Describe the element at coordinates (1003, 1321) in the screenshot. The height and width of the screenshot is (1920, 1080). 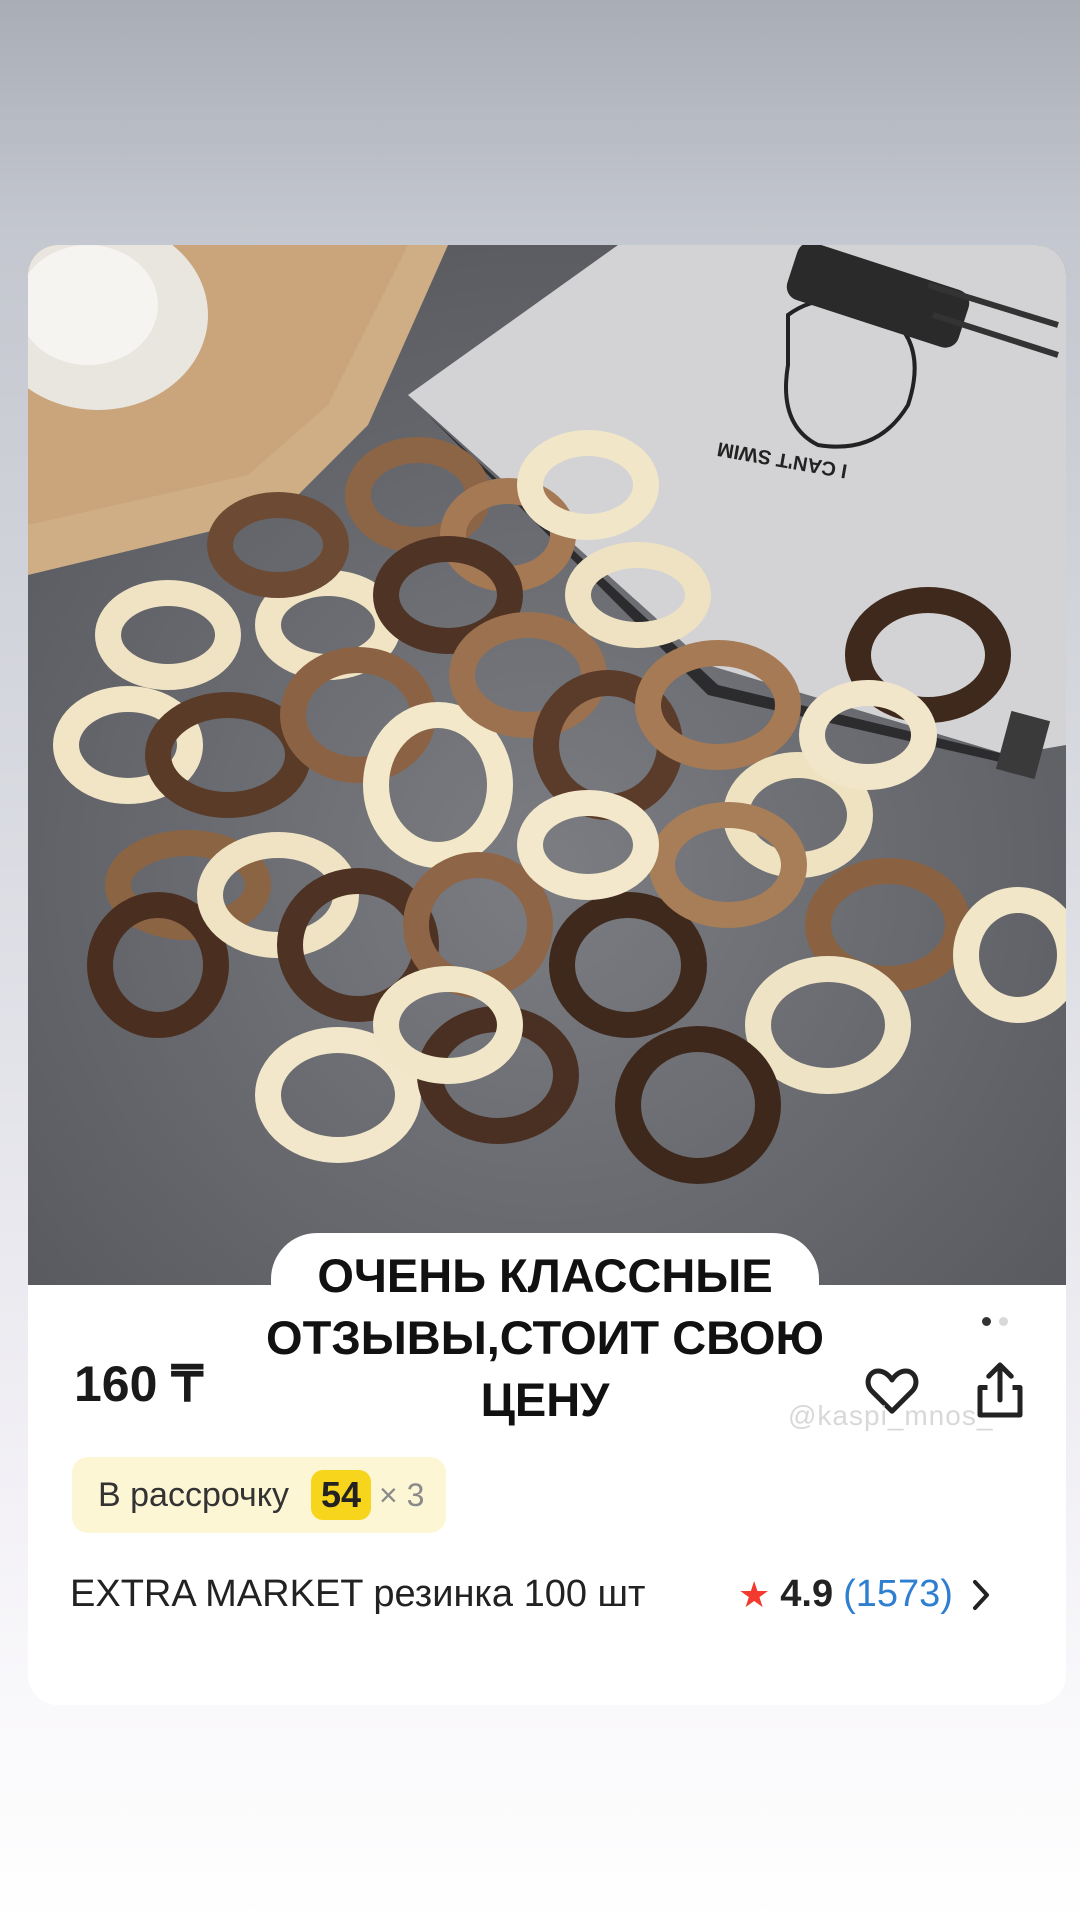
I see `gallery-dot` at that location.